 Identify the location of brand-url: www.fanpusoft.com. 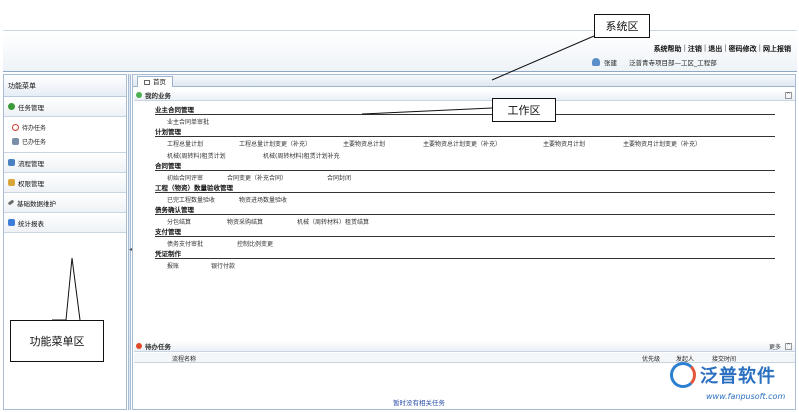
(746, 396).